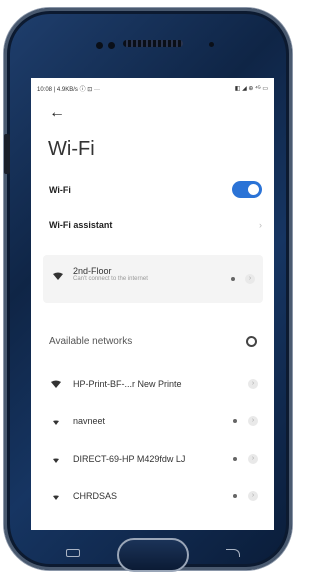 This screenshot has width=320, height=576. I want to click on front-camera-icon, so click(211, 44).